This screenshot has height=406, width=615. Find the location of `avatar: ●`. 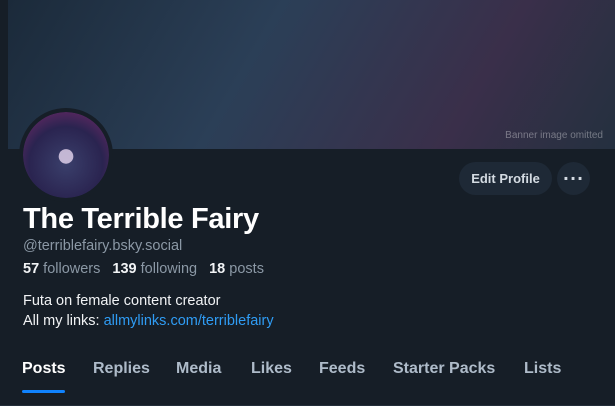

avatar: ● is located at coordinates (66, 155).